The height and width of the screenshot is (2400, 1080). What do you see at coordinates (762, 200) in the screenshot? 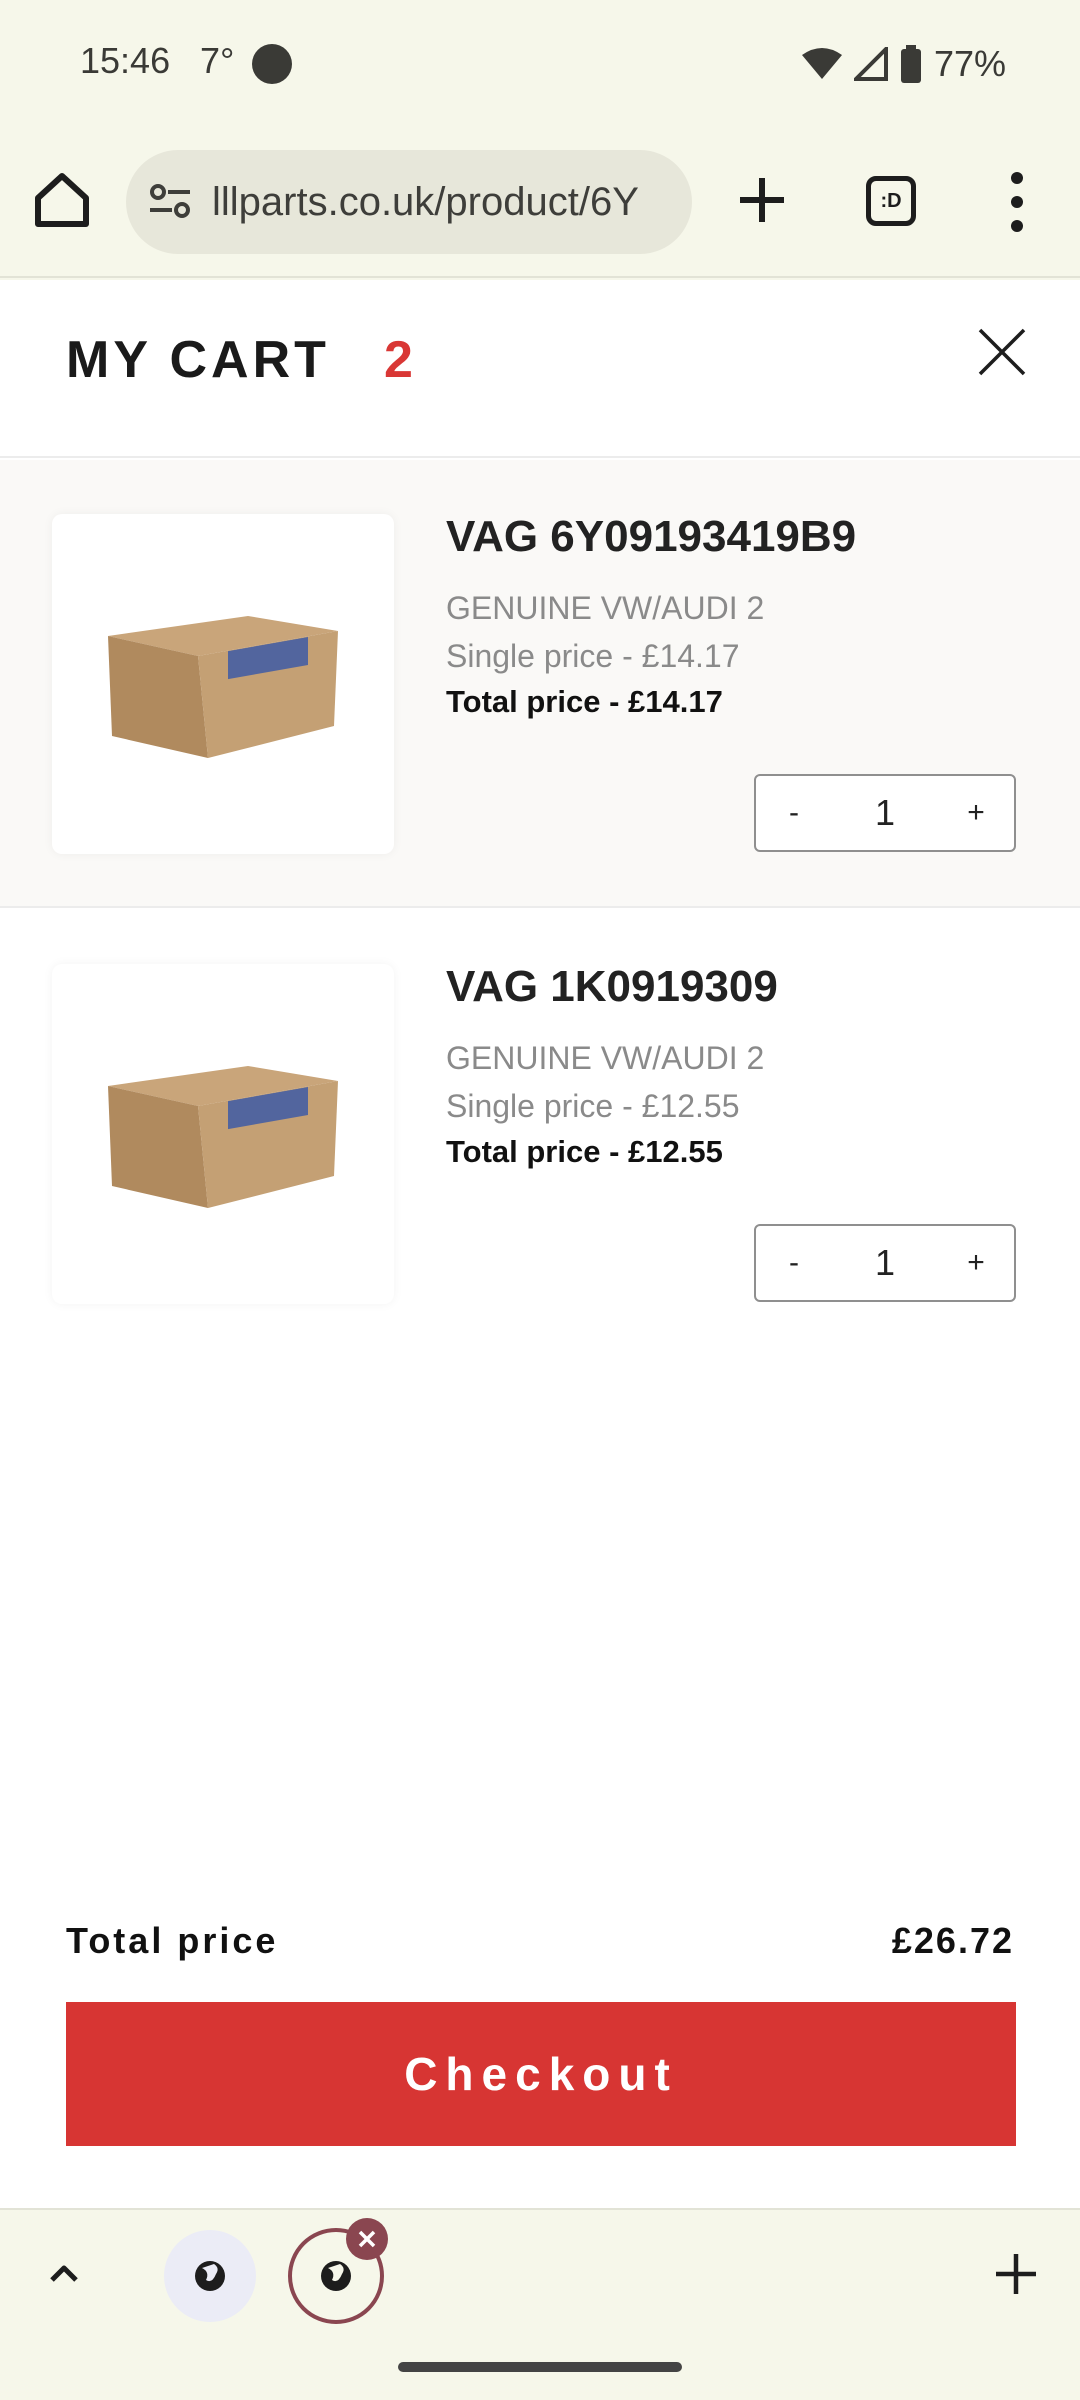
I see `new-tab-icon` at bounding box center [762, 200].